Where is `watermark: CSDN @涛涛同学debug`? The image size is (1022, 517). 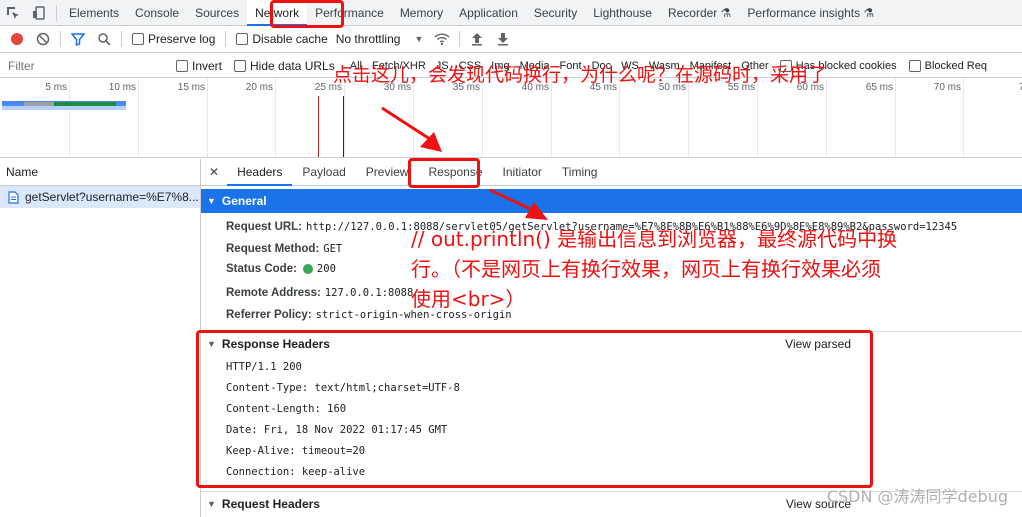
watermark: CSDN @涛涛同学debug is located at coordinates (917, 496).